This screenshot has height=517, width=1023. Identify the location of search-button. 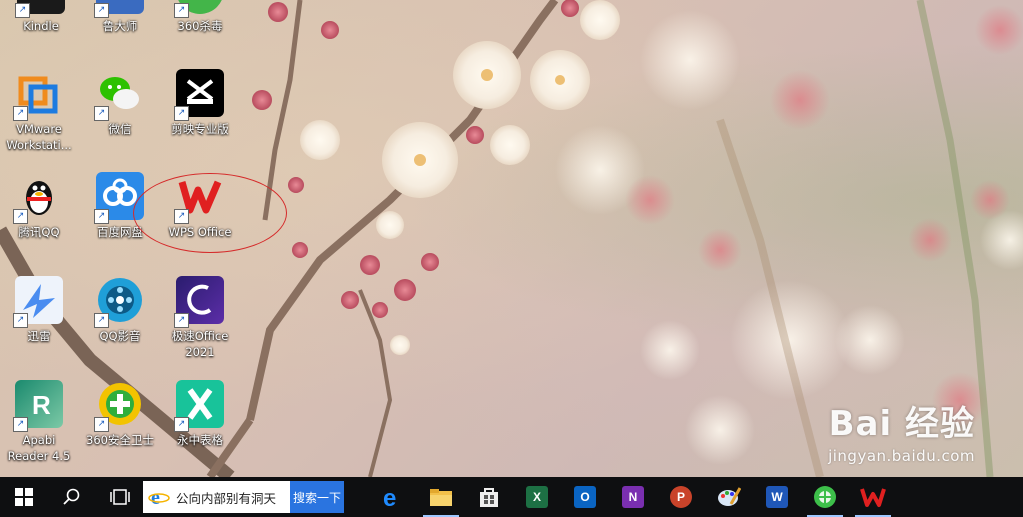
(72, 497).